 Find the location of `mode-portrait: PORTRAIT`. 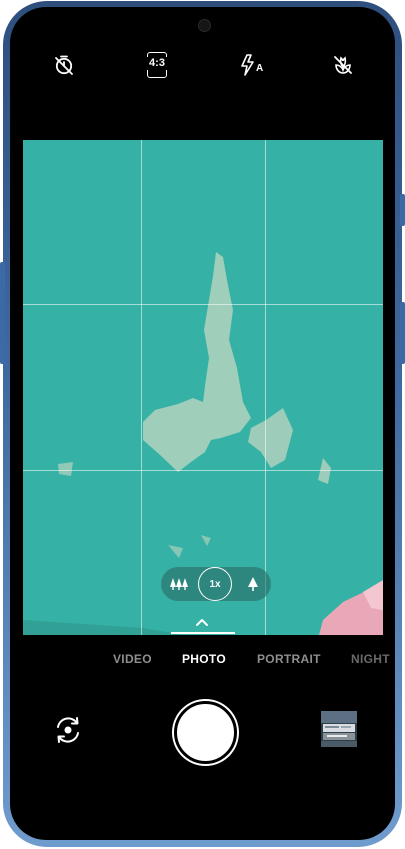

mode-portrait: PORTRAIT is located at coordinates (289, 659).